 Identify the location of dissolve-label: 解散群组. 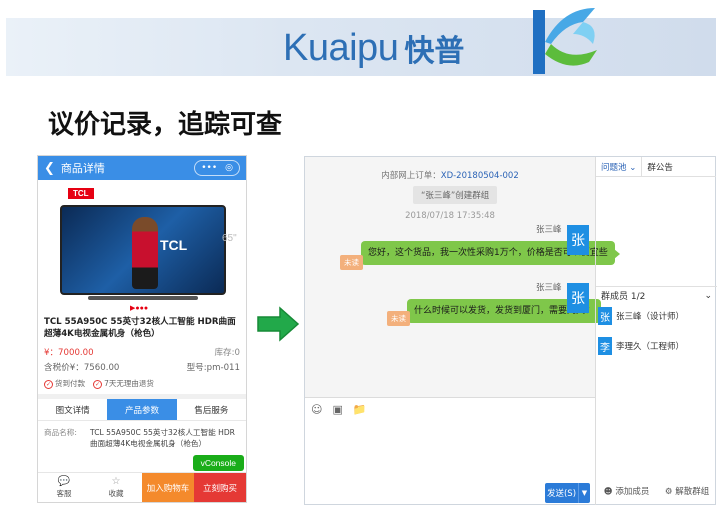
(692, 492).